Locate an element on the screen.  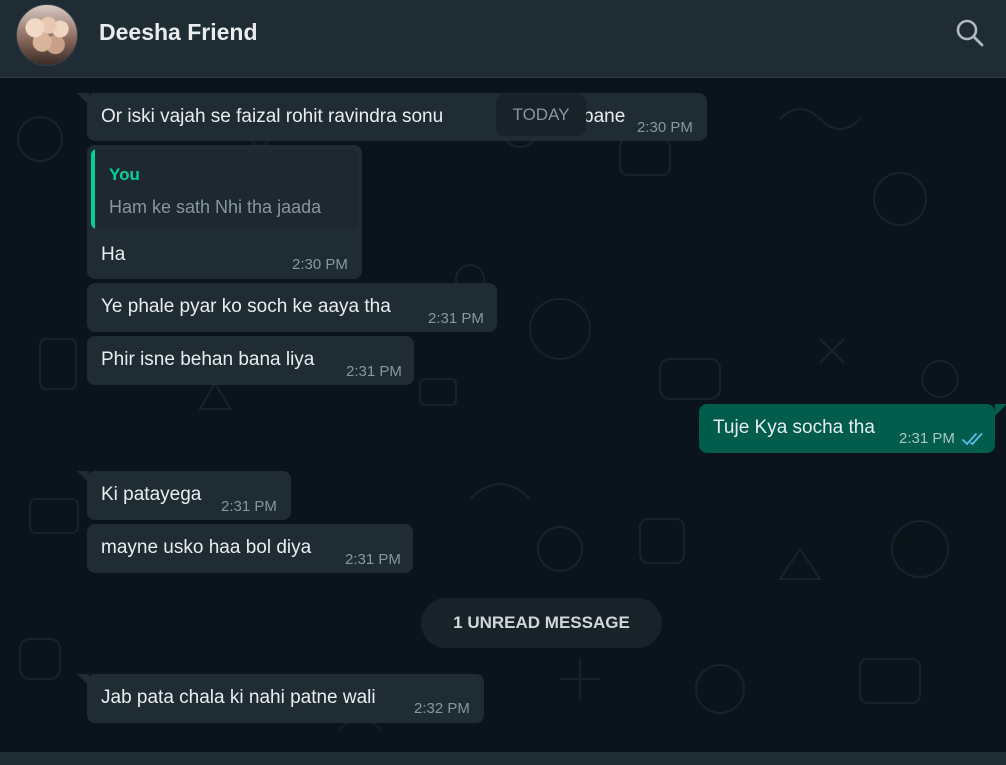
contact-avatar is located at coordinates (47, 35).